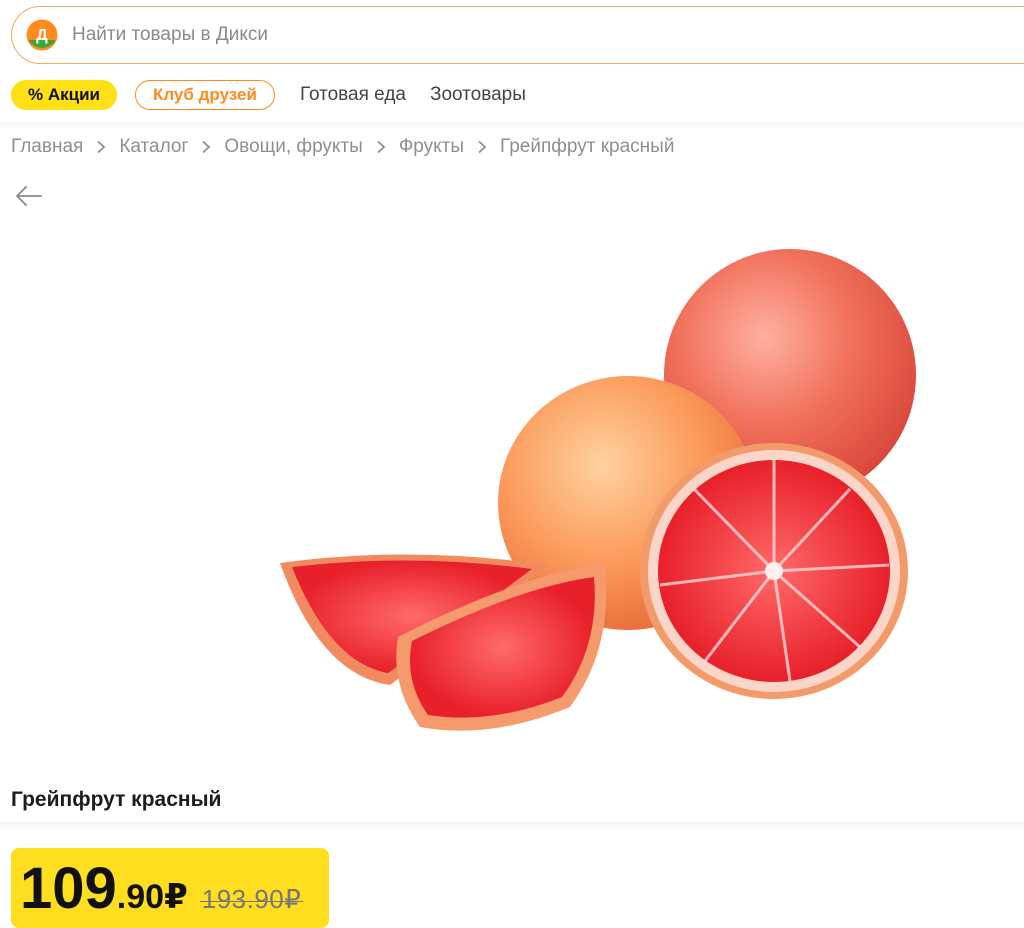  Describe the element at coordinates (587, 146) in the screenshot. I see `breadcrumb-item-current: Грейпфрут красный` at that location.